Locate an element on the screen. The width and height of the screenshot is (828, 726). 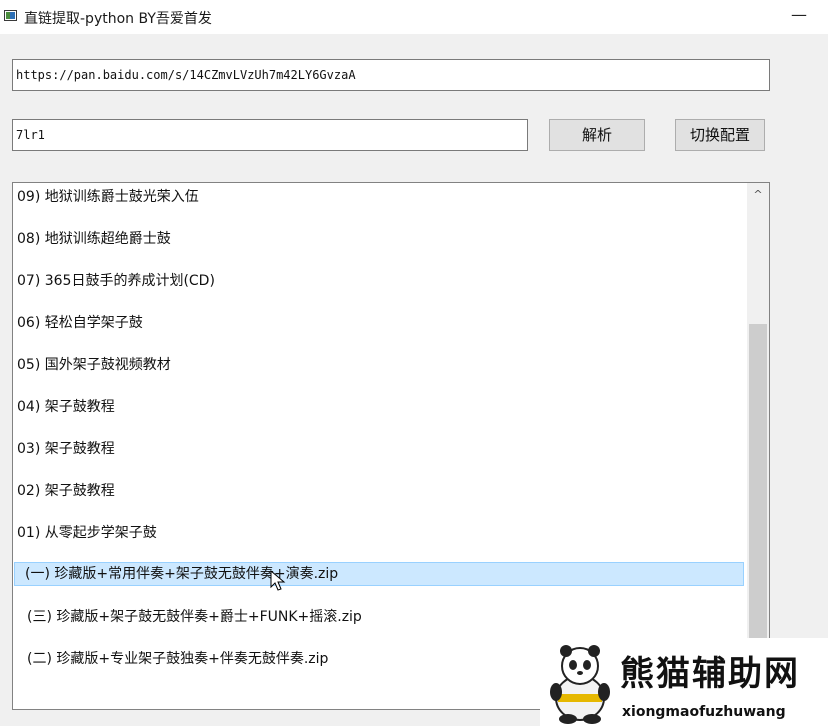
list-item: 07) 365日鼓手的养成计划(CD) is located at coordinates (116, 281).